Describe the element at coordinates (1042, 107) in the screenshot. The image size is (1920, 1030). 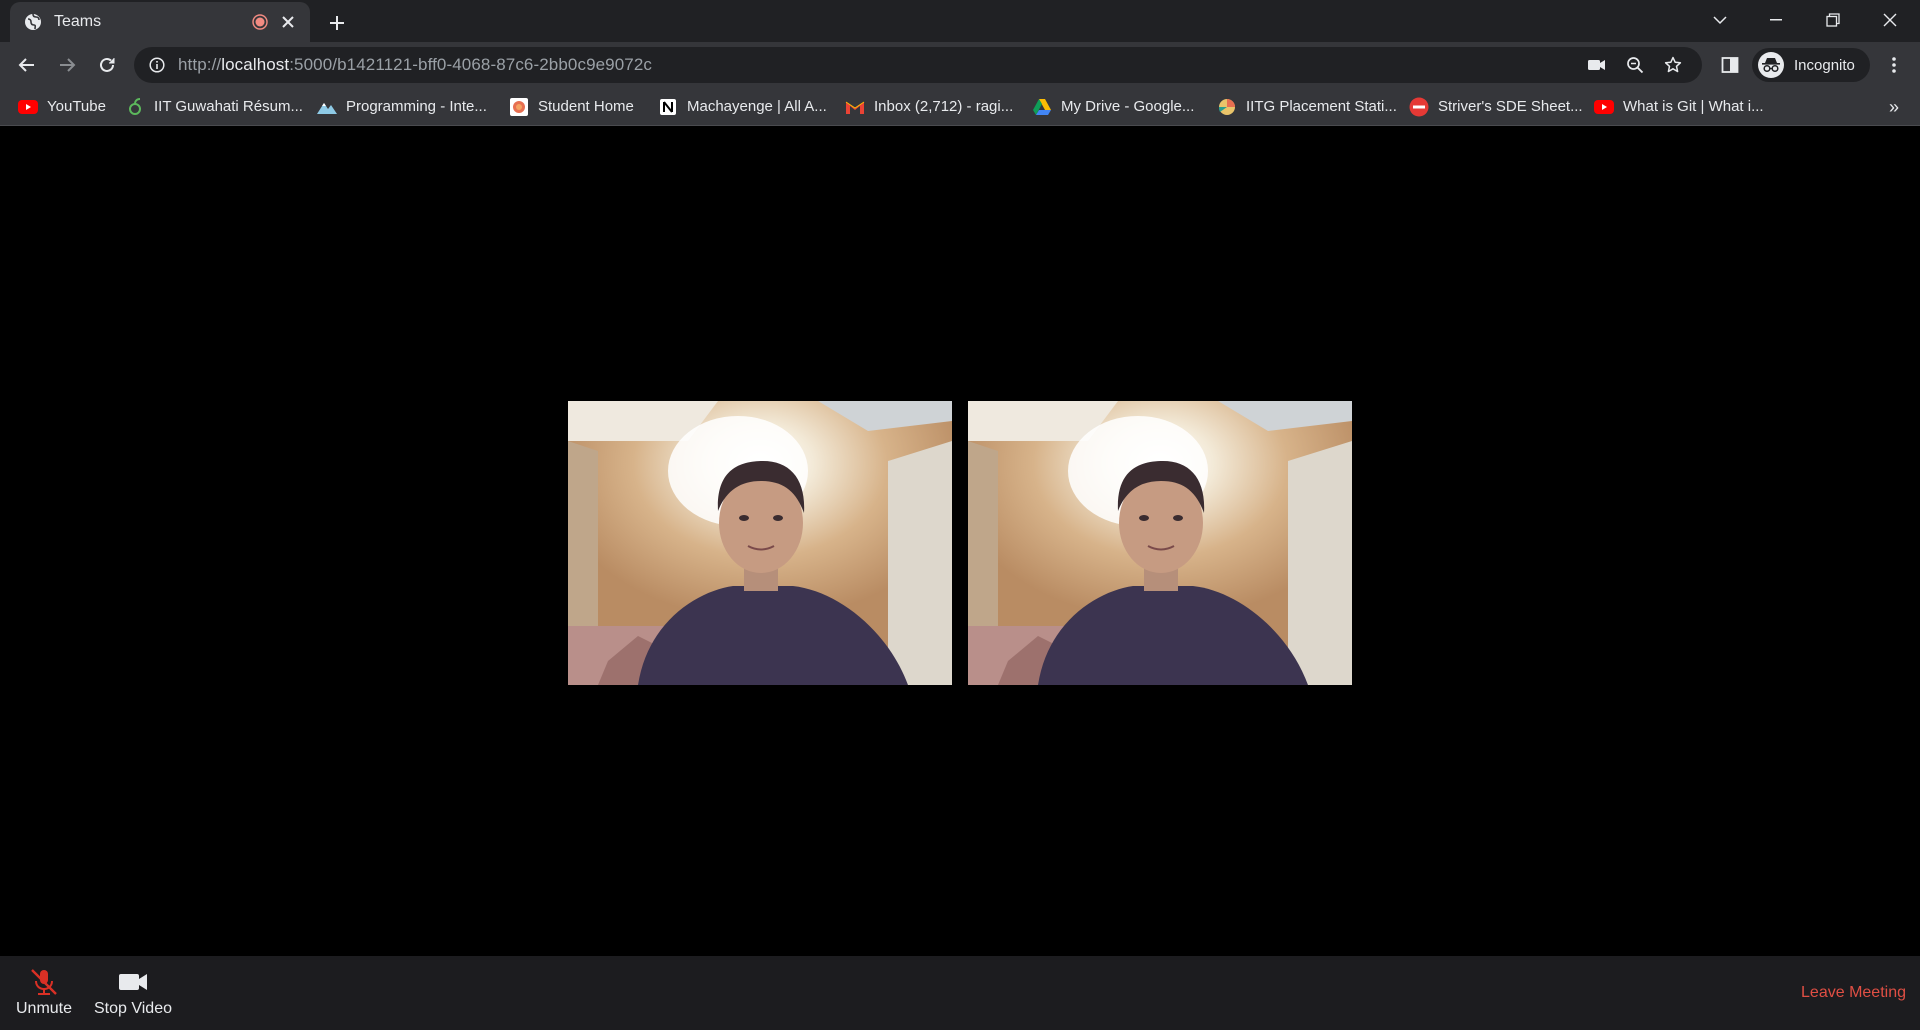
I see `google-drive-icon` at that location.